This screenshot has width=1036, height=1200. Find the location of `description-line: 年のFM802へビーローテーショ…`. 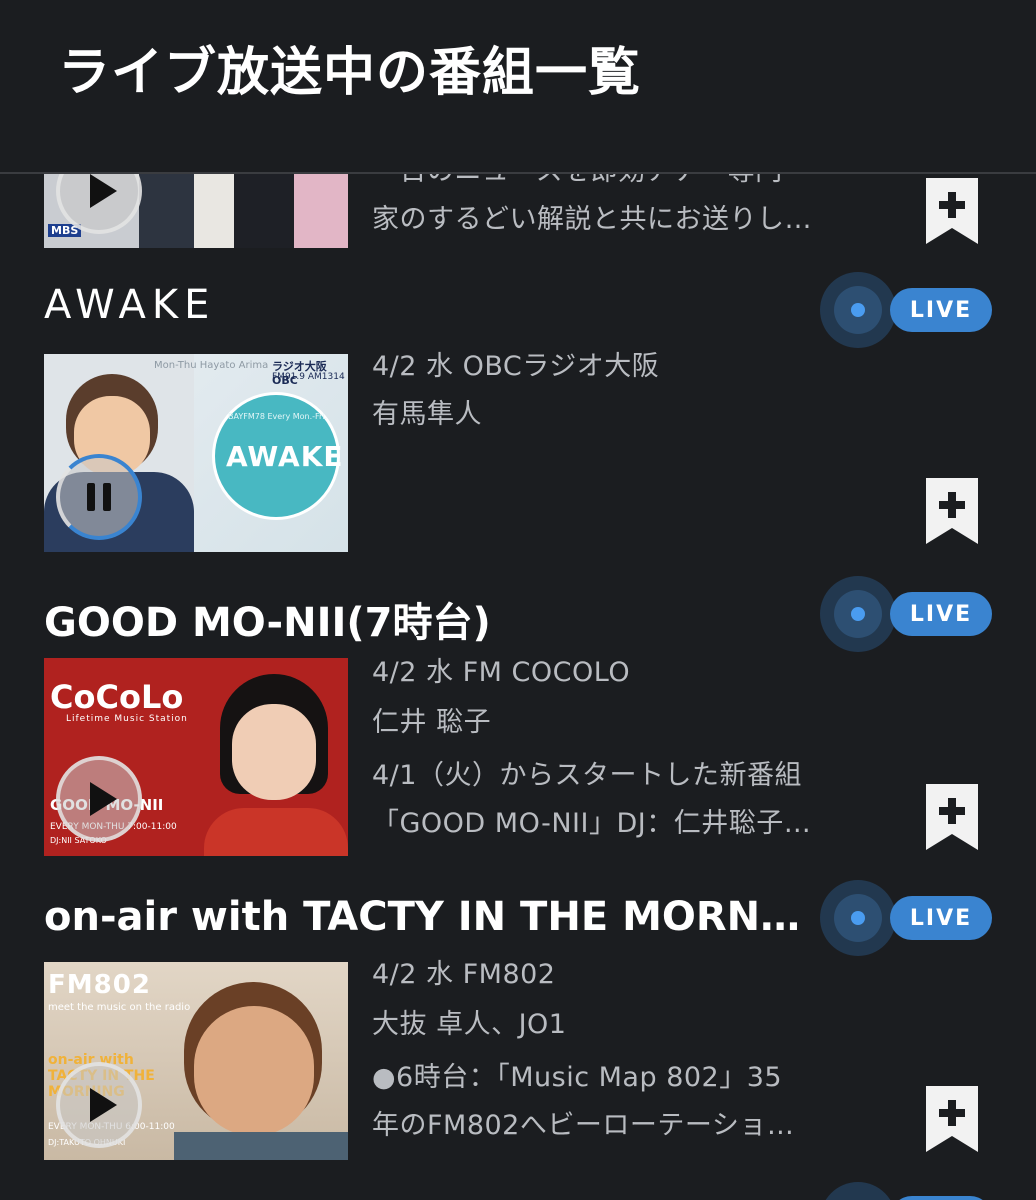

description-line: 年のFM802へビーローテーショ… is located at coordinates (583, 1125).